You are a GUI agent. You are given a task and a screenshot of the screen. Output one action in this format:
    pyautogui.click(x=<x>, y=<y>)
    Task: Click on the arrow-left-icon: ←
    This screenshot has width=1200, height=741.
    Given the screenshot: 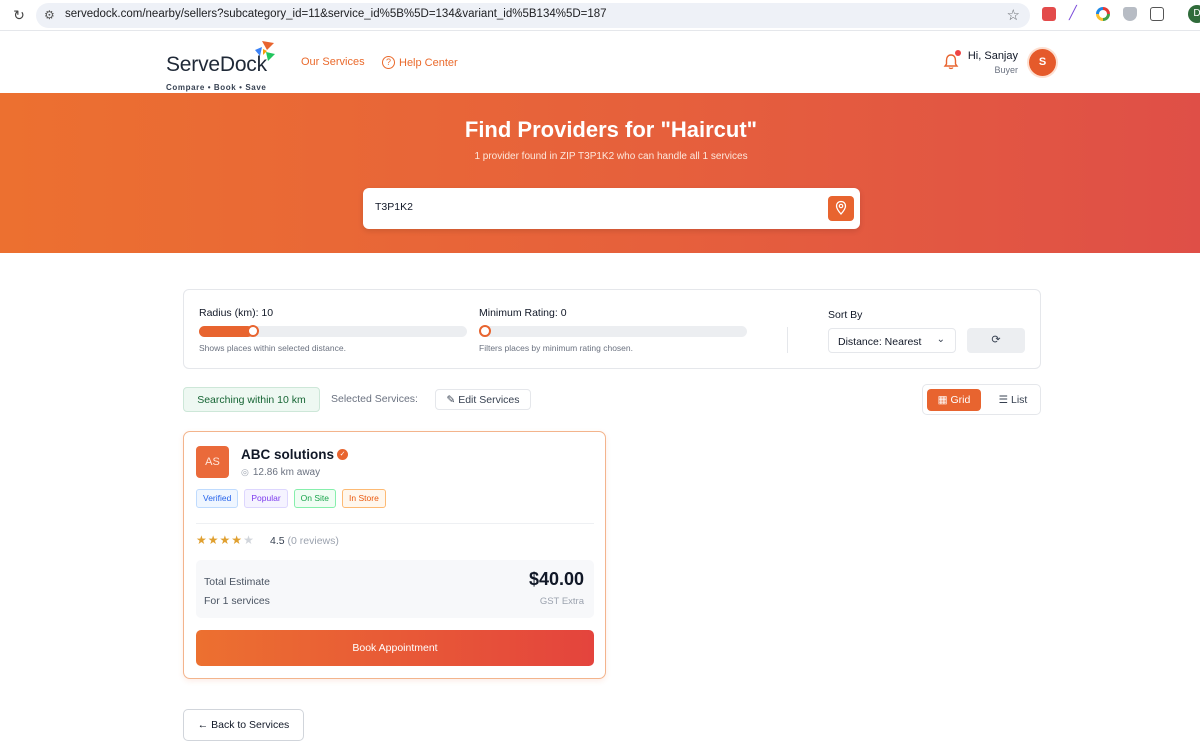 What is the action you would take?
    pyautogui.click(x=203, y=725)
    